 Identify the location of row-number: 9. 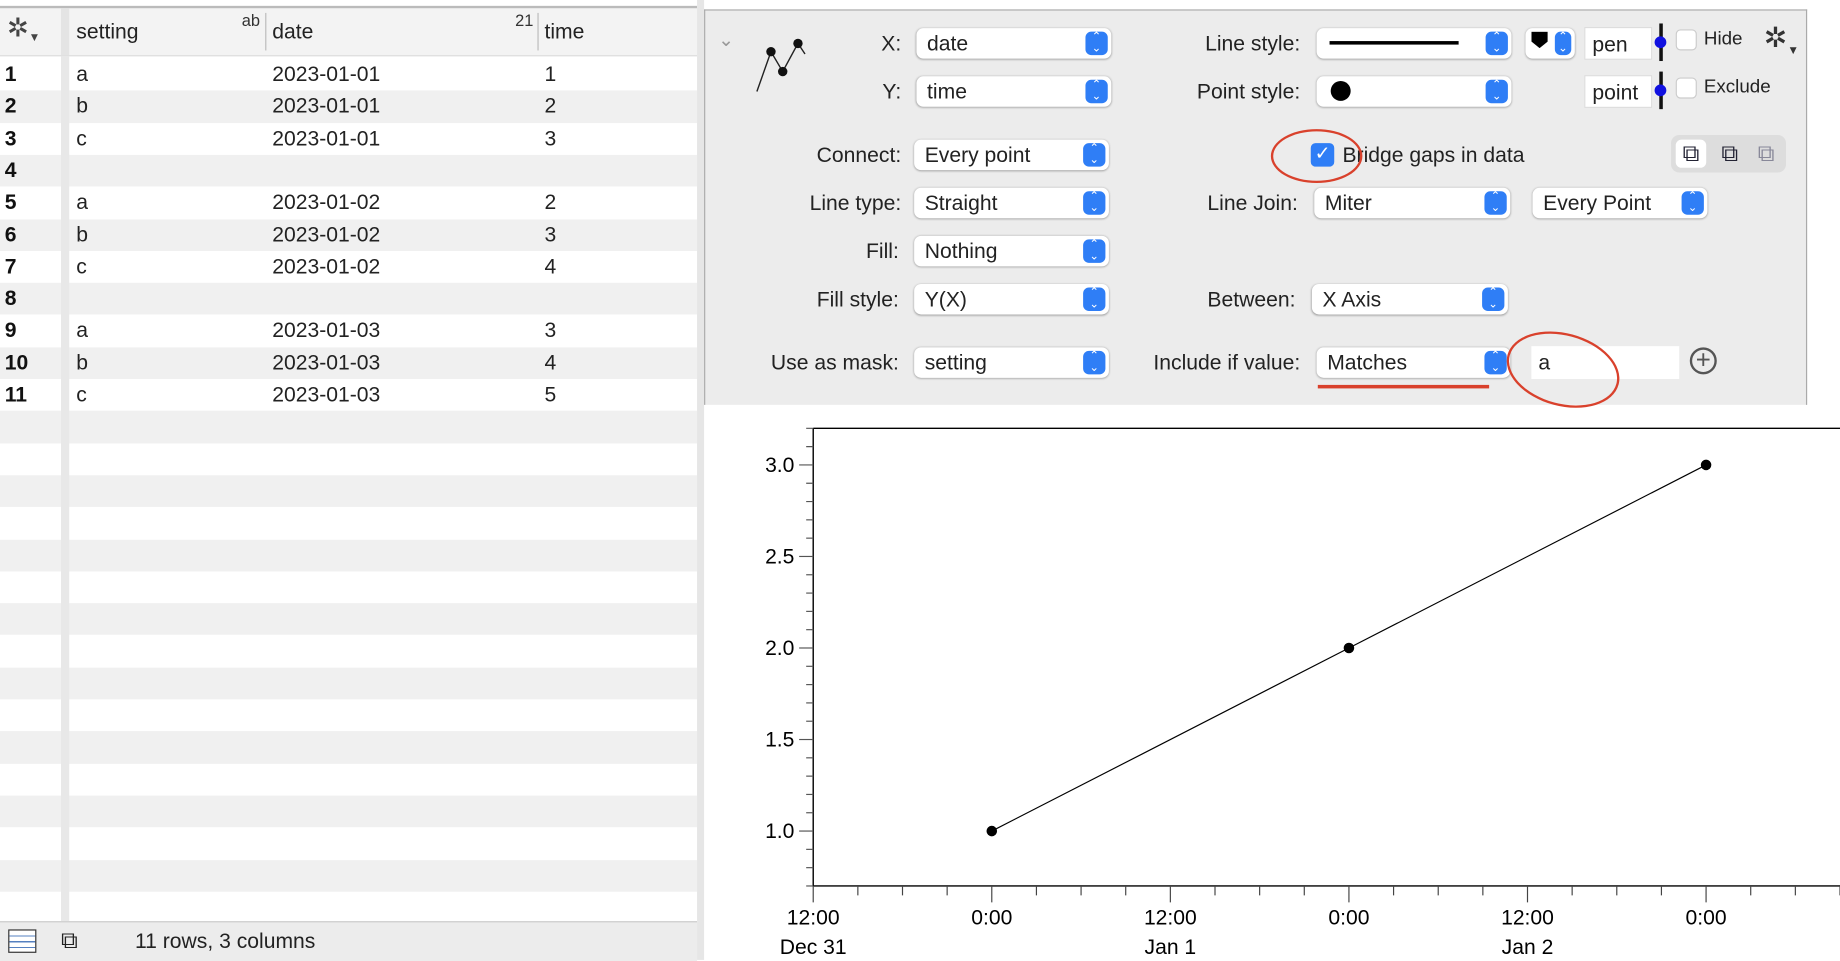
(10, 330).